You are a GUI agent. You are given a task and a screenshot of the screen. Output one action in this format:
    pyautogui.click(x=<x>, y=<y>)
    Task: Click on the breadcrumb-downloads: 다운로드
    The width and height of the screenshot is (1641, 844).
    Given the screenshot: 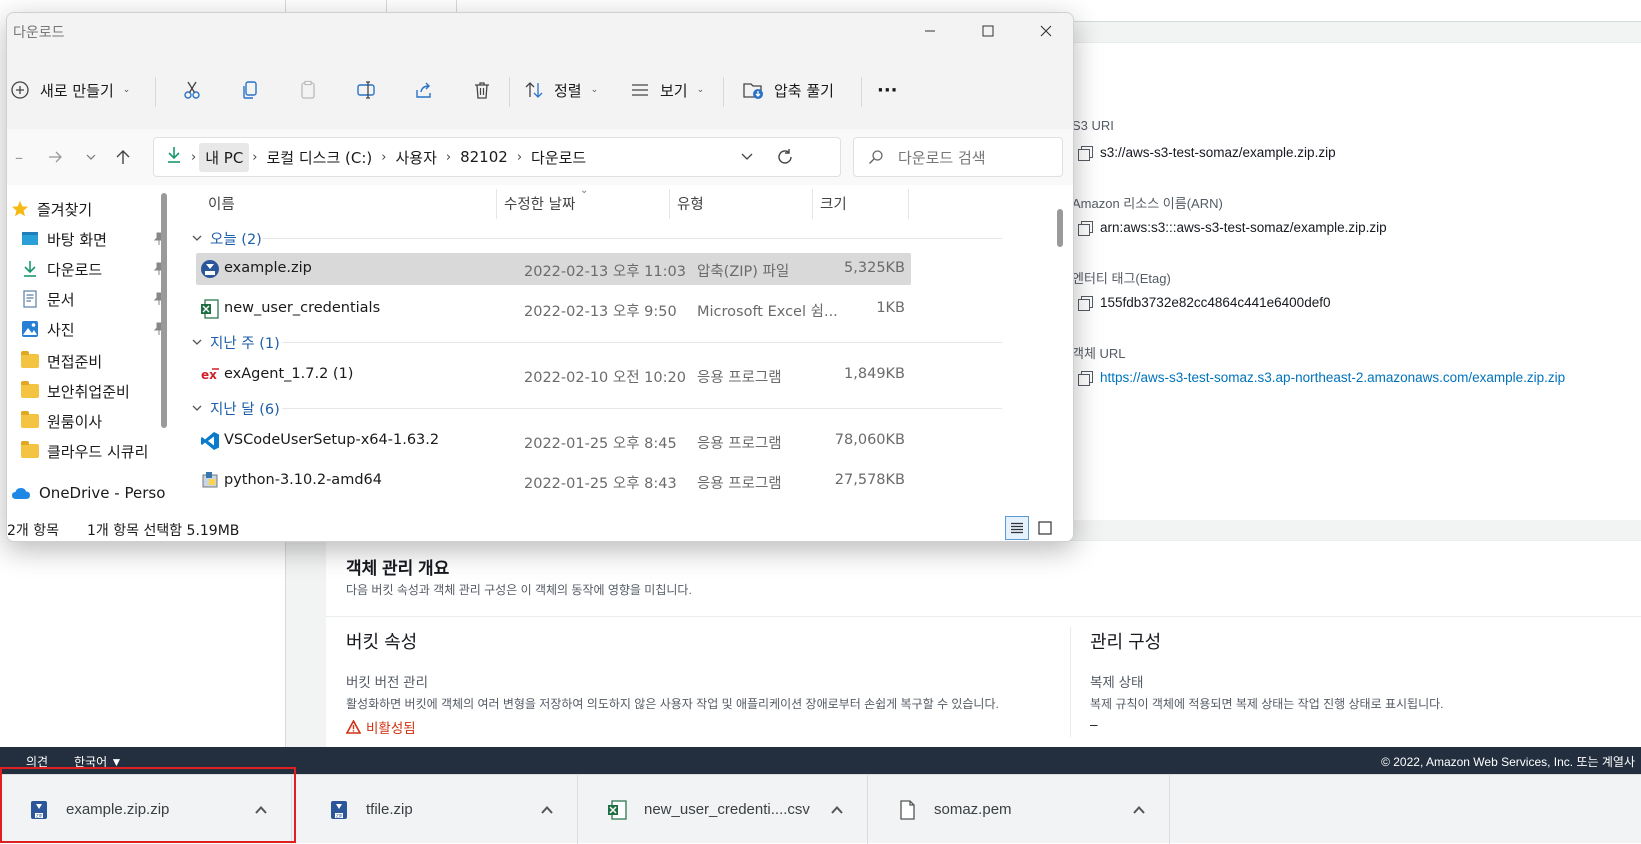 What is the action you would take?
    pyautogui.click(x=558, y=157)
    